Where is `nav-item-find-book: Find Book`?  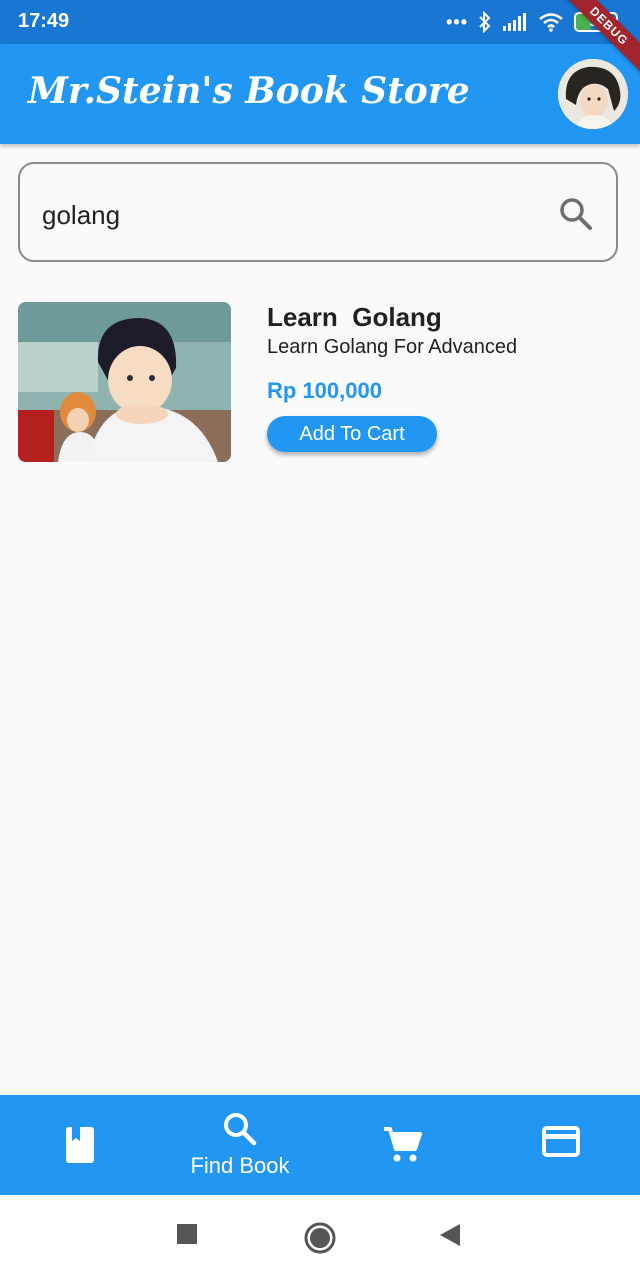 nav-item-find-book: Find Book is located at coordinates (240, 1145).